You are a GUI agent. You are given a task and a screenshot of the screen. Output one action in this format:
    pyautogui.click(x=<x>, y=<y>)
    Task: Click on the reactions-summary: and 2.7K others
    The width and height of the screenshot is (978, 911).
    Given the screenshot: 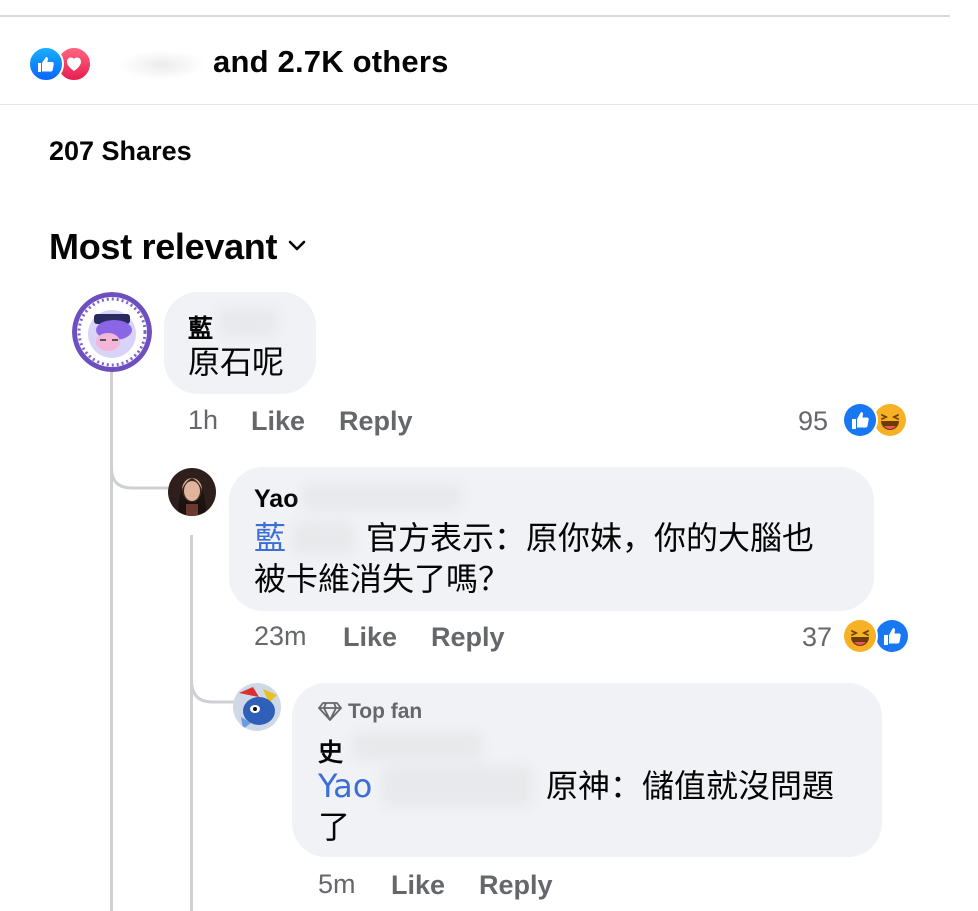 What is the action you would take?
    pyautogui.click(x=489, y=67)
    